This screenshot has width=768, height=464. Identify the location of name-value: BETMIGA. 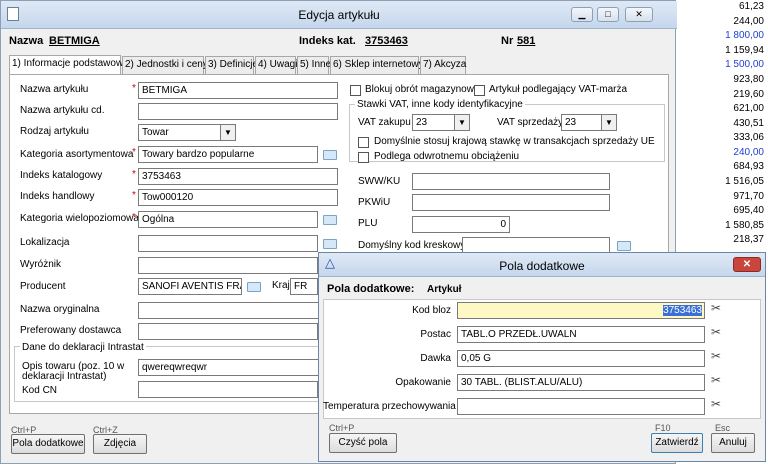
(74, 41).